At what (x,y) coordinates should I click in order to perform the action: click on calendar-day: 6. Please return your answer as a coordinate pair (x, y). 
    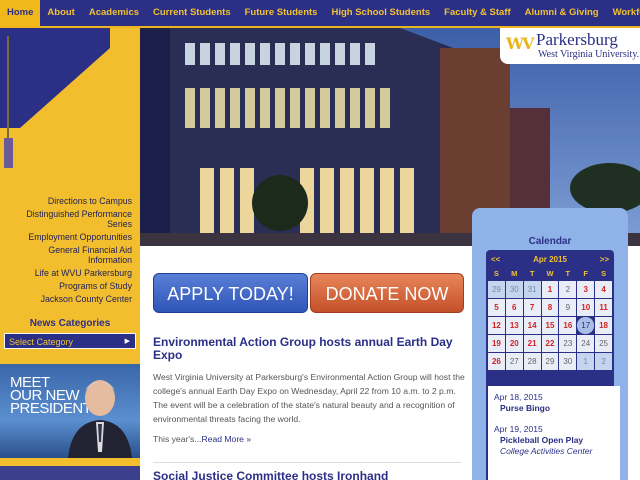
    Looking at the image, I should click on (514, 307).